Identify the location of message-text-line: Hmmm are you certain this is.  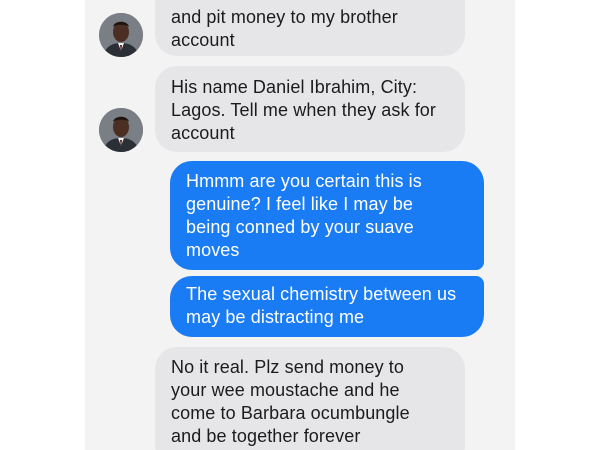
(304, 181).